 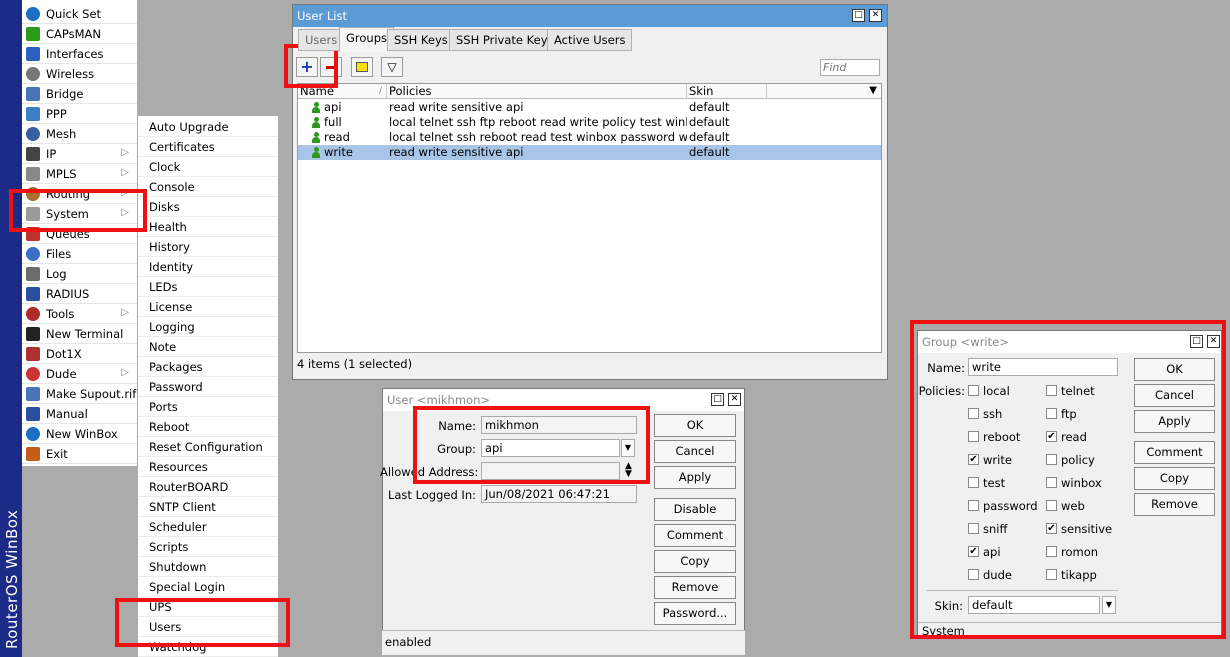 I want to click on main-menu-item-new-winbox: New WinBox, so click(x=79, y=434).